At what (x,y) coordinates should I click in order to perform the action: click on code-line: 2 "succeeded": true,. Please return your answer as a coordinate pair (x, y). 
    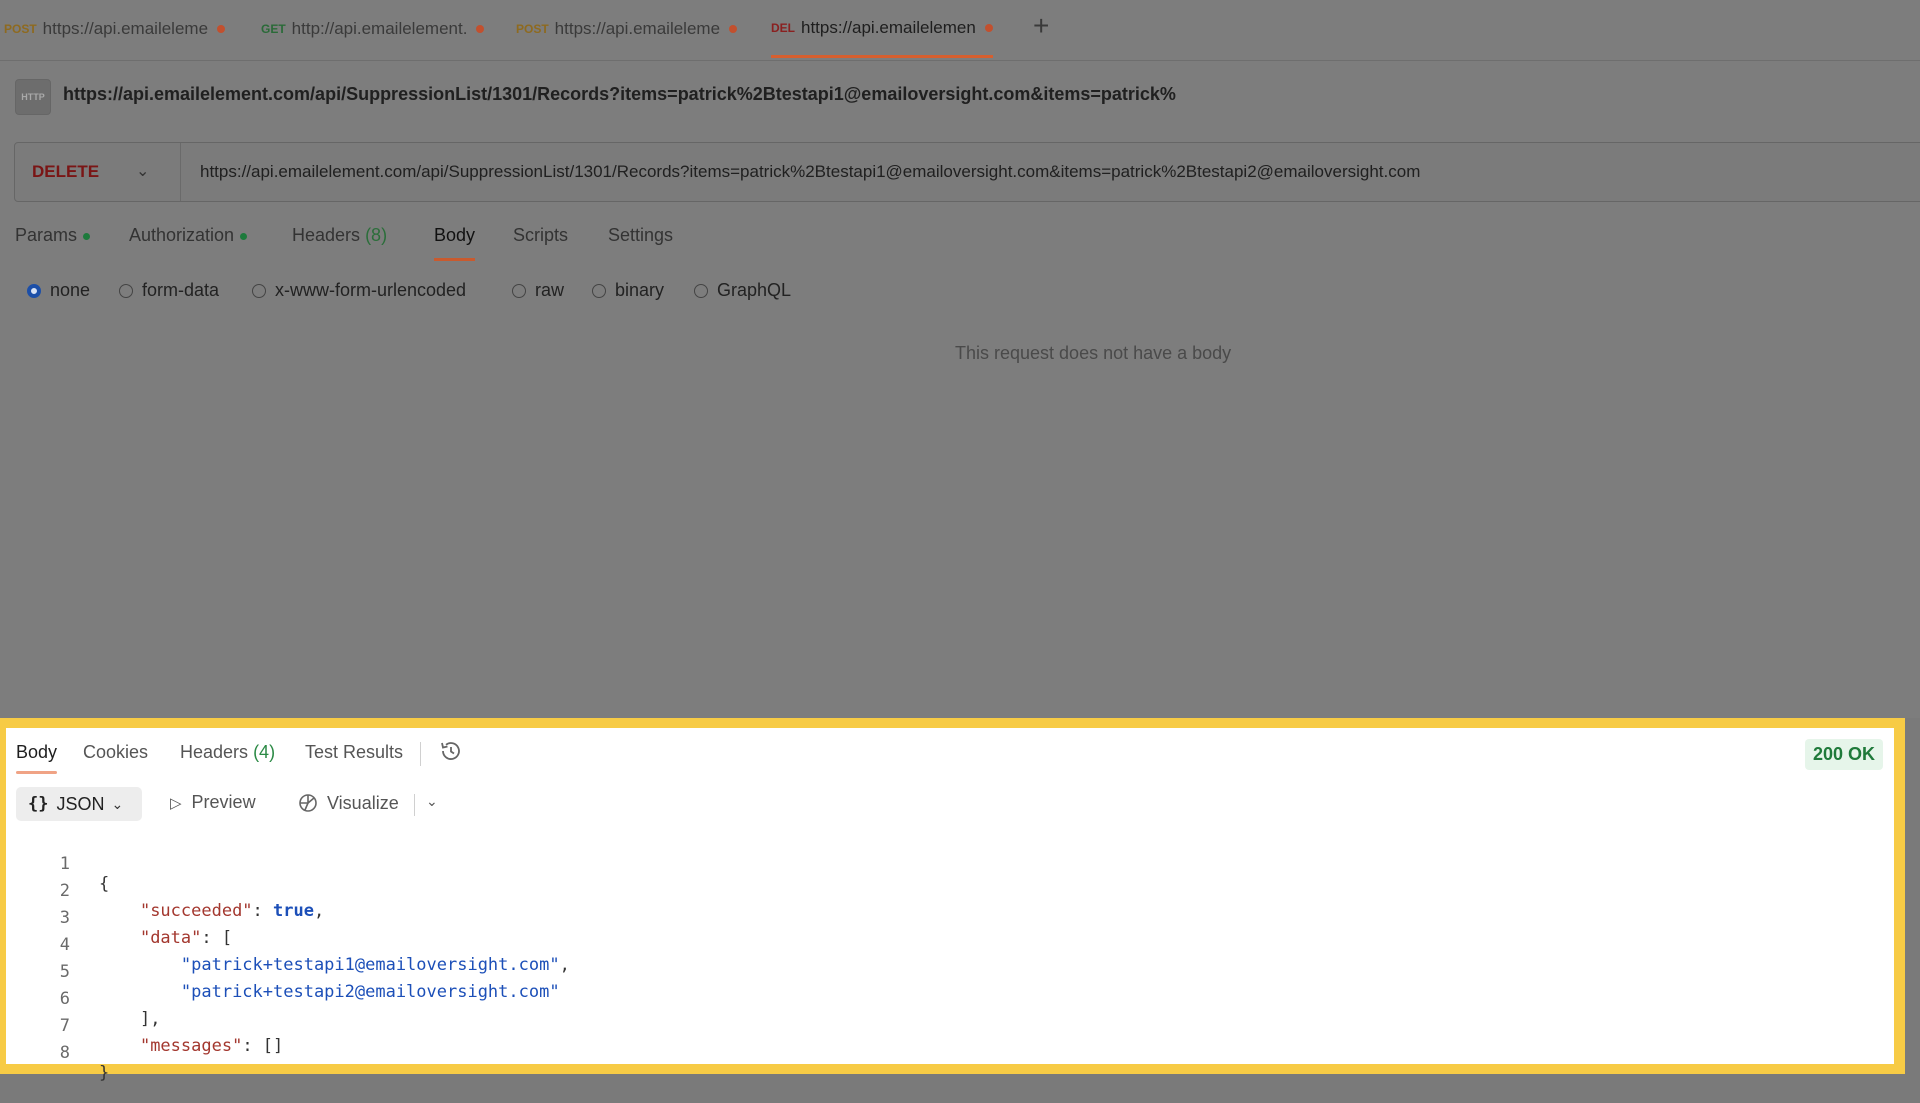
    Looking at the image, I should click on (165, 891).